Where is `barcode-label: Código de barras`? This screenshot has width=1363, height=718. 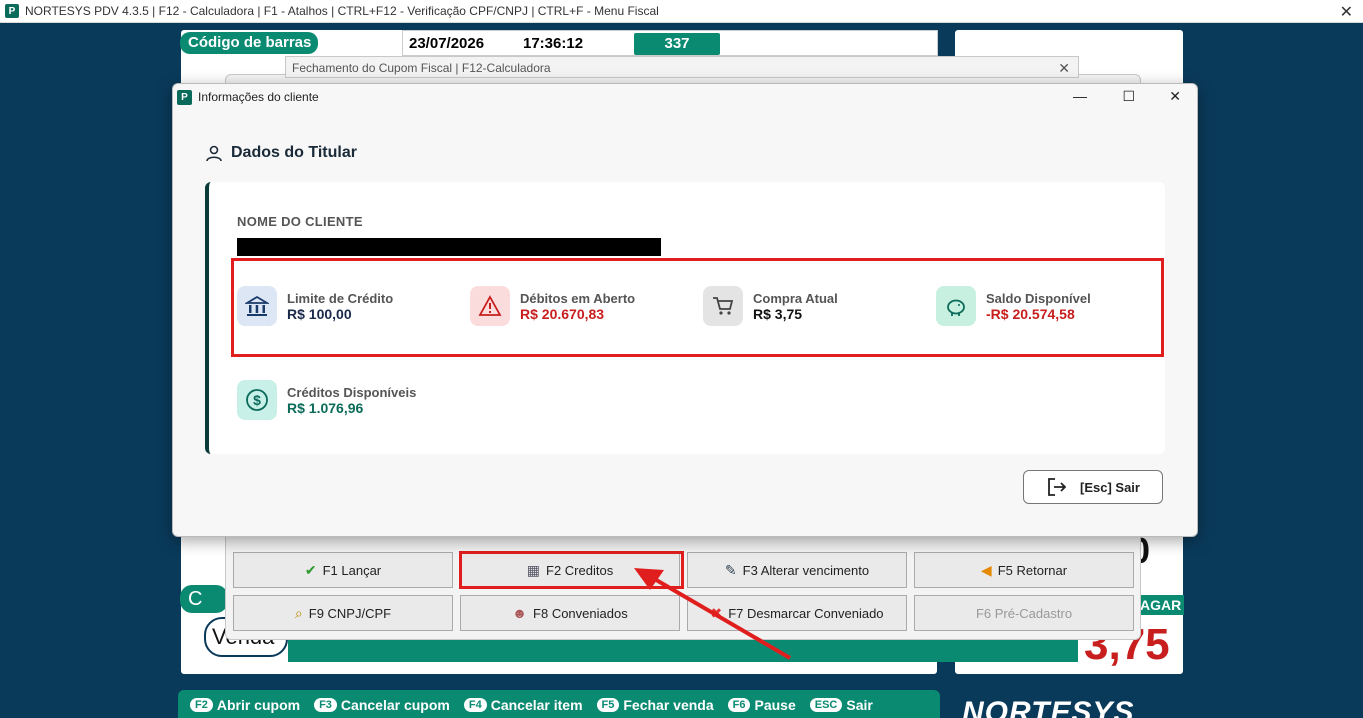
barcode-label: Código de barras is located at coordinates (249, 43).